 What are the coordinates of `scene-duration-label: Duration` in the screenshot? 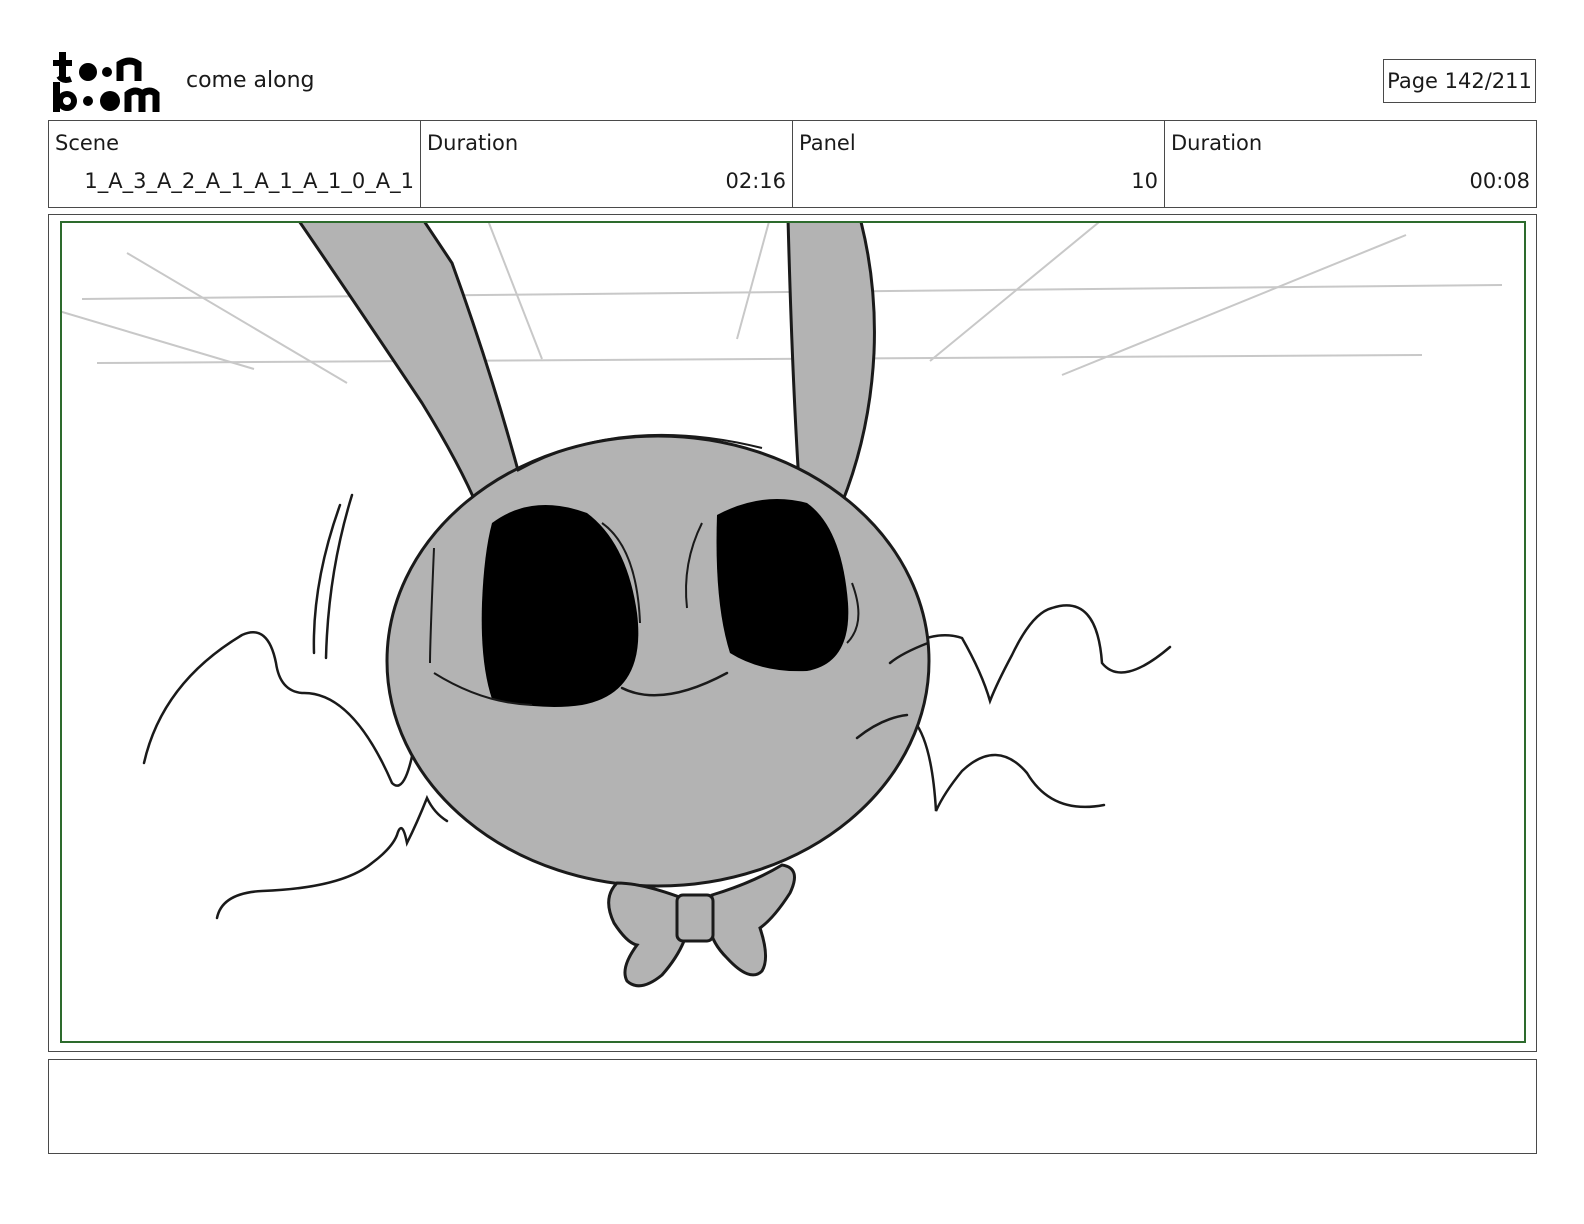 It's located at (473, 143).